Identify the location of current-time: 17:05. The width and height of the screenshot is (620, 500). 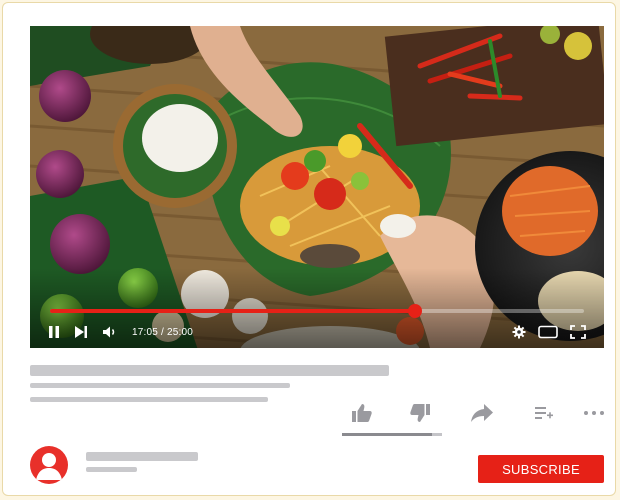
(145, 332).